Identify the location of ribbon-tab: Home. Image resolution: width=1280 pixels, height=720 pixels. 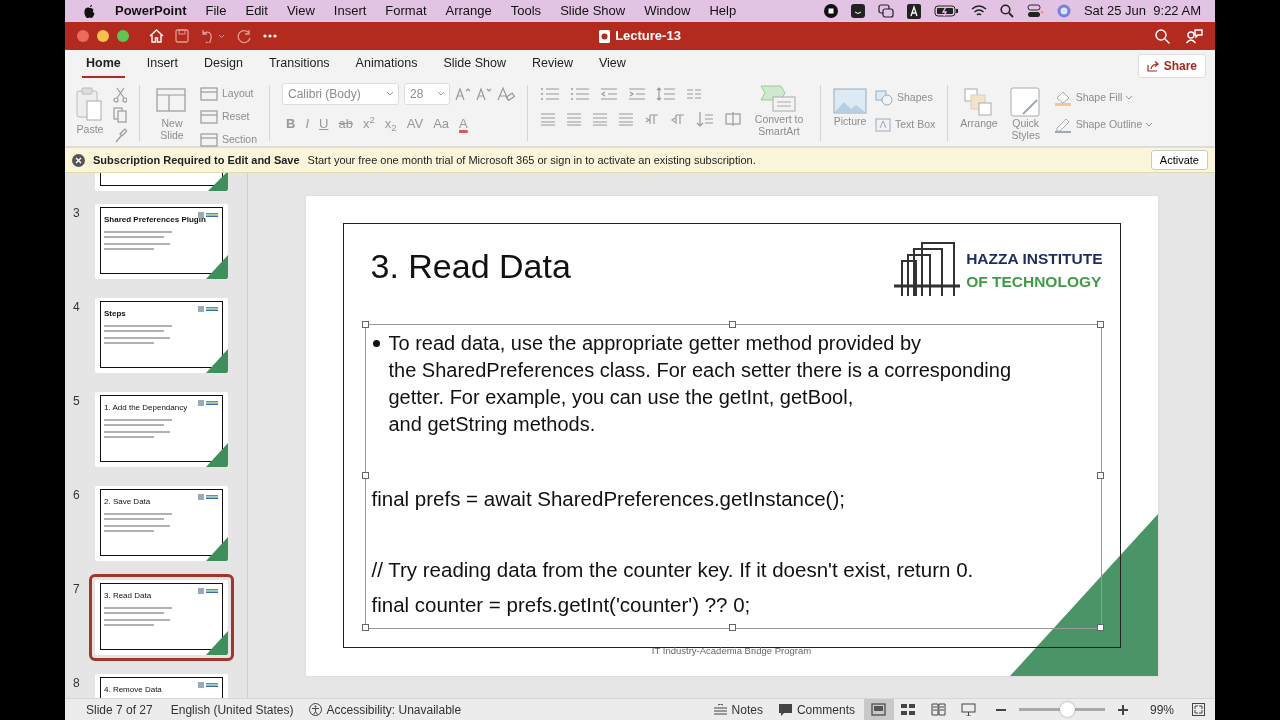
(103, 66).